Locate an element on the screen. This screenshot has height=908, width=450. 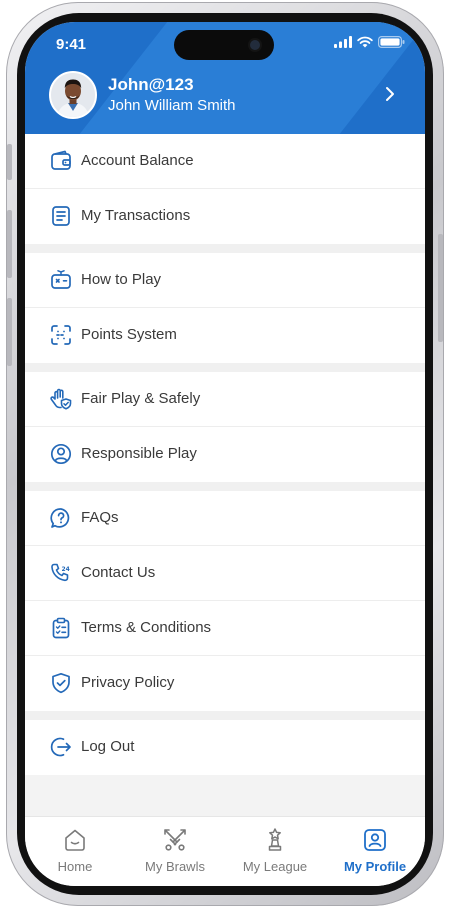
avatar-photo is located at coordinates (73, 95).